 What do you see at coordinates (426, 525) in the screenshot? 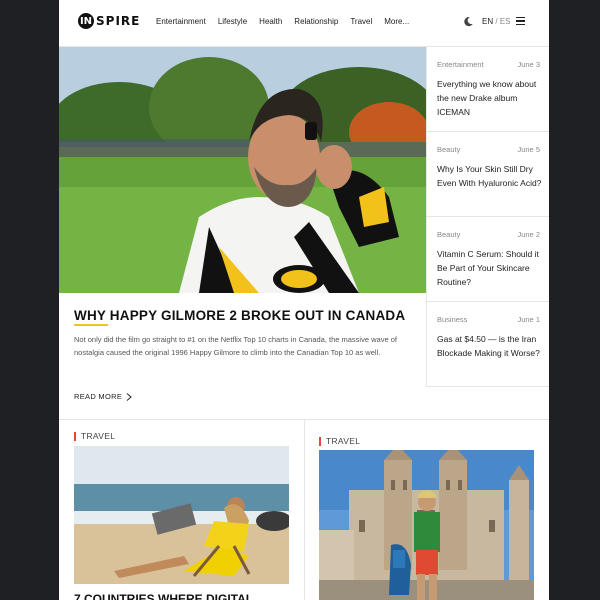
I see `card-image-cathedral` at bounding box center [426, 525].